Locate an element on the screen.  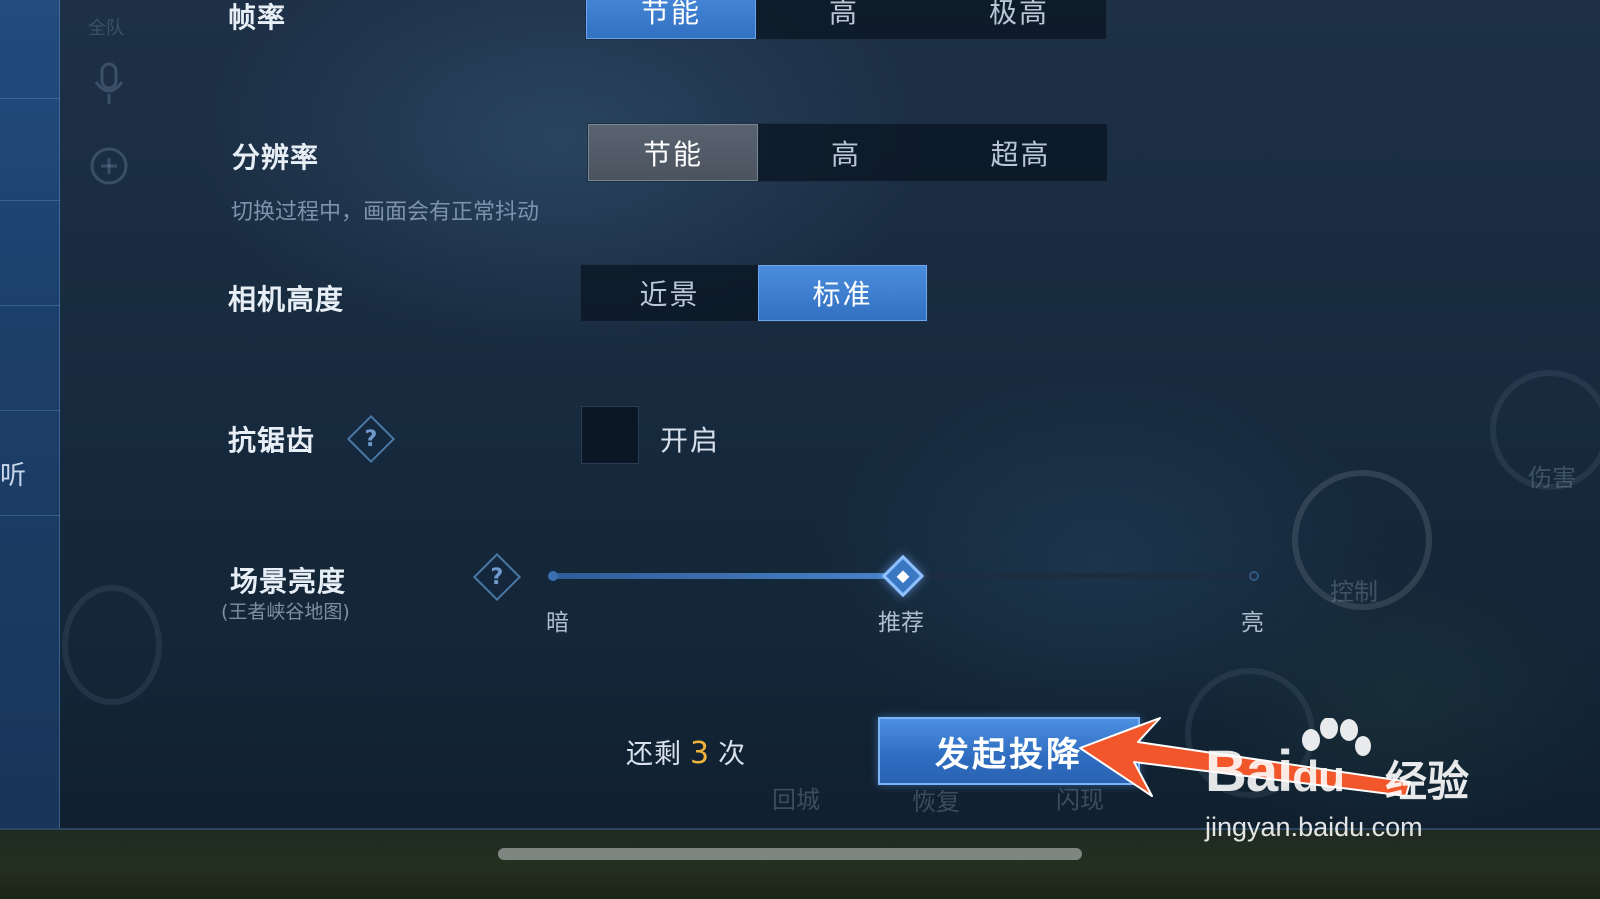
joystick-ghost is located at coordinates (112, 645).